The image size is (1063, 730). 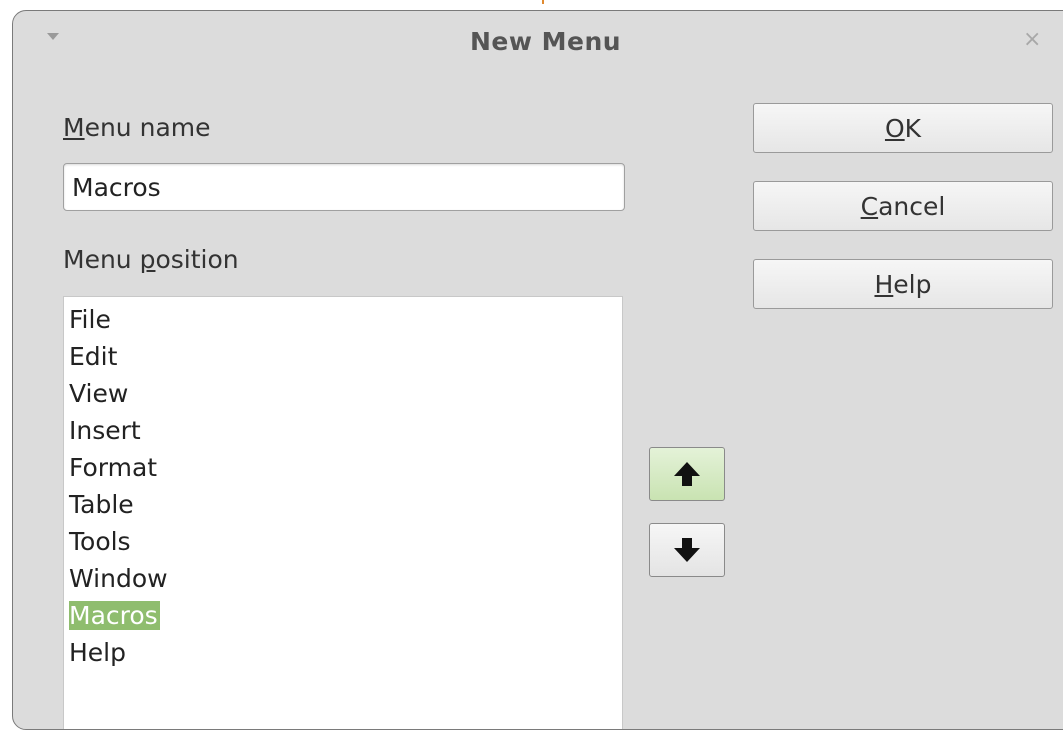 What do you see at coordinates (344, 187) in the screenshot?
I see `menu-name-input` at bounding box center [344, 187].